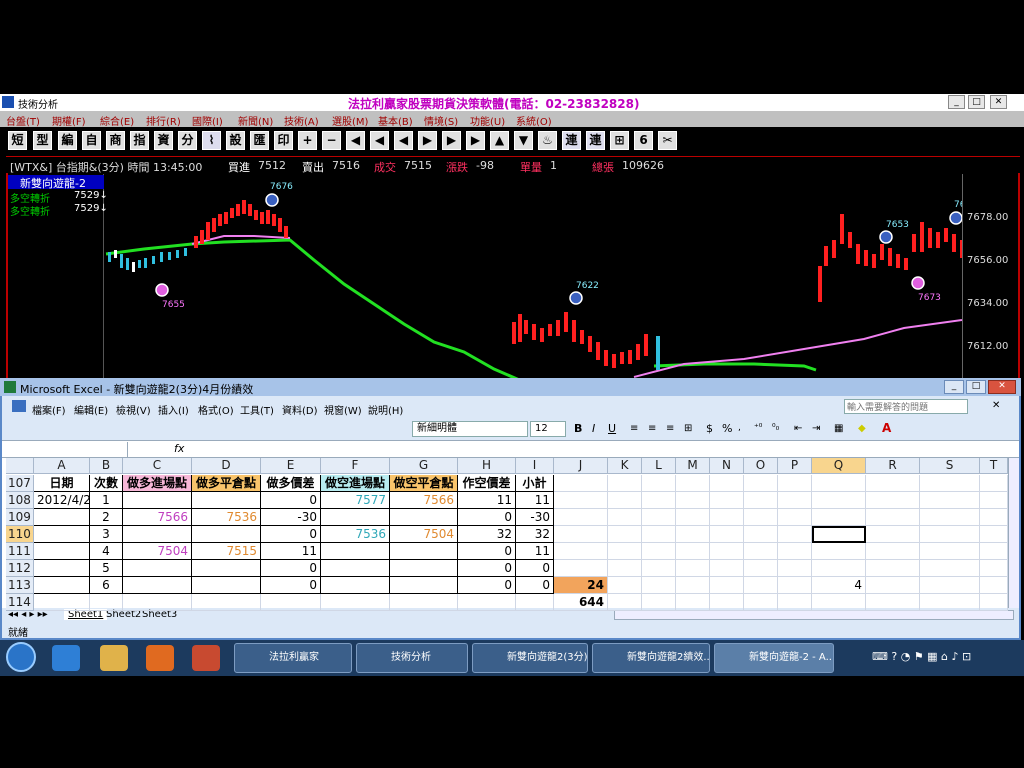 Image resolution: width=1024 pixels, height=768 pixels. Describe the element at coordinates (946, 658) in the screenshot. I see `system-tray: ⌨ ? ◔ ⚑ ▦ ⌂ ♪ ⊡` at that location.